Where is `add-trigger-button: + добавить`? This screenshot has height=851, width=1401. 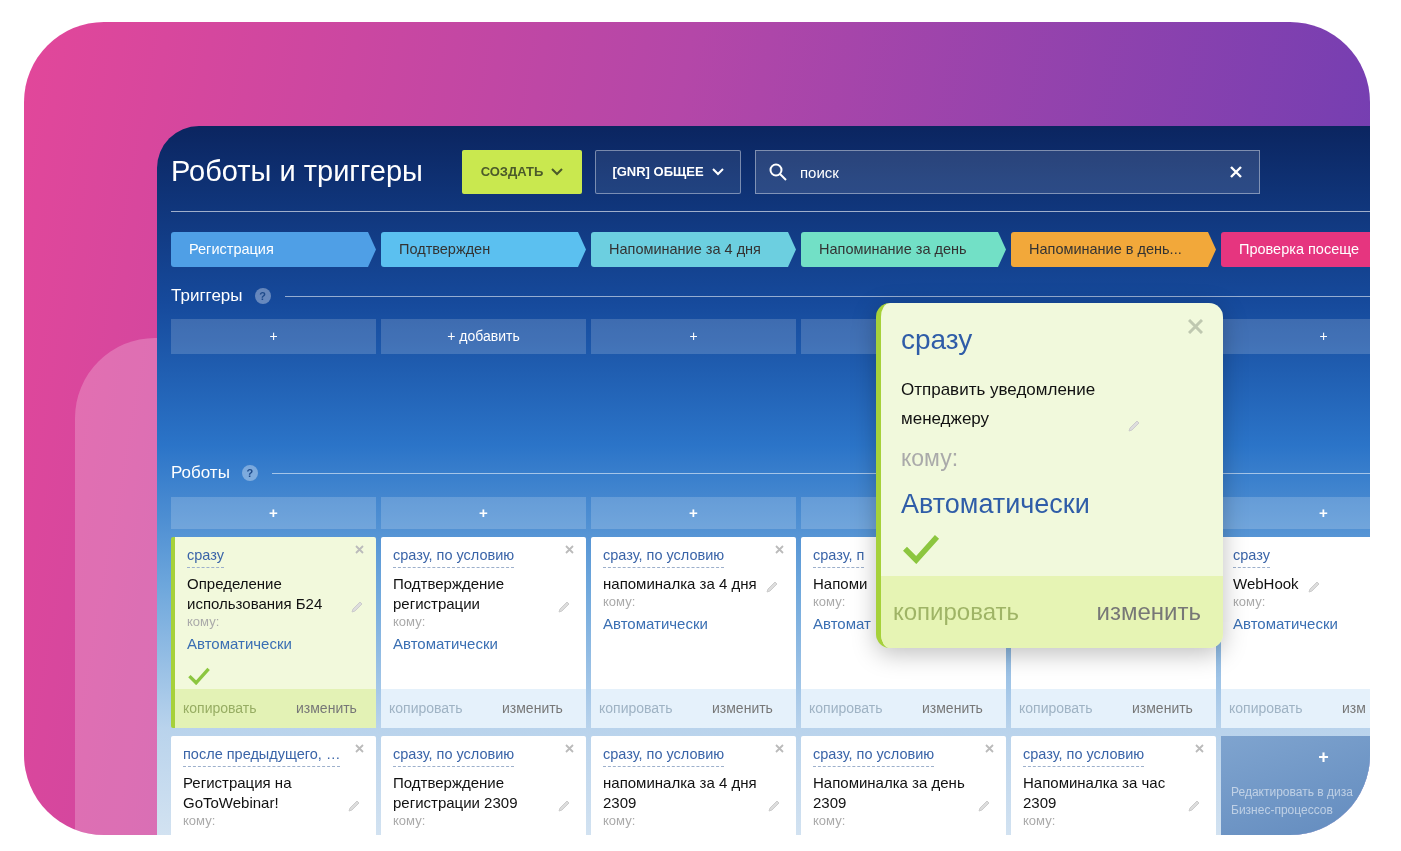
add-trigger-button: + добавить is located at coordinates (483, 336).